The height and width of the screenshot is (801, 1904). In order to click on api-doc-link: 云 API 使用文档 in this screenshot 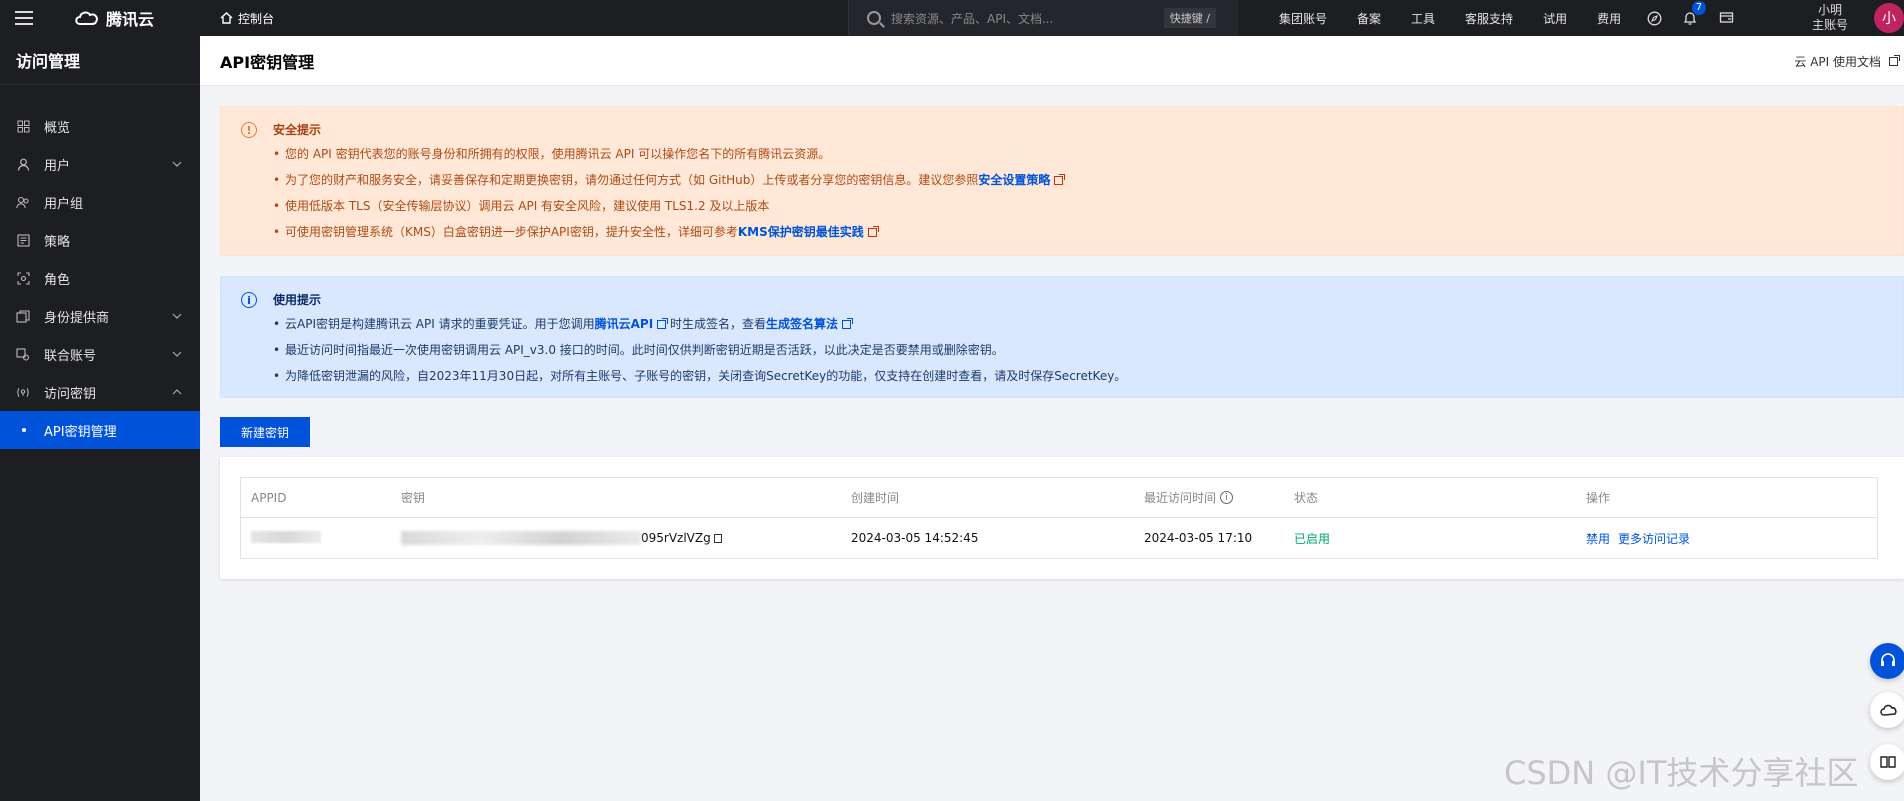, I will do `click(1847, 61)`.